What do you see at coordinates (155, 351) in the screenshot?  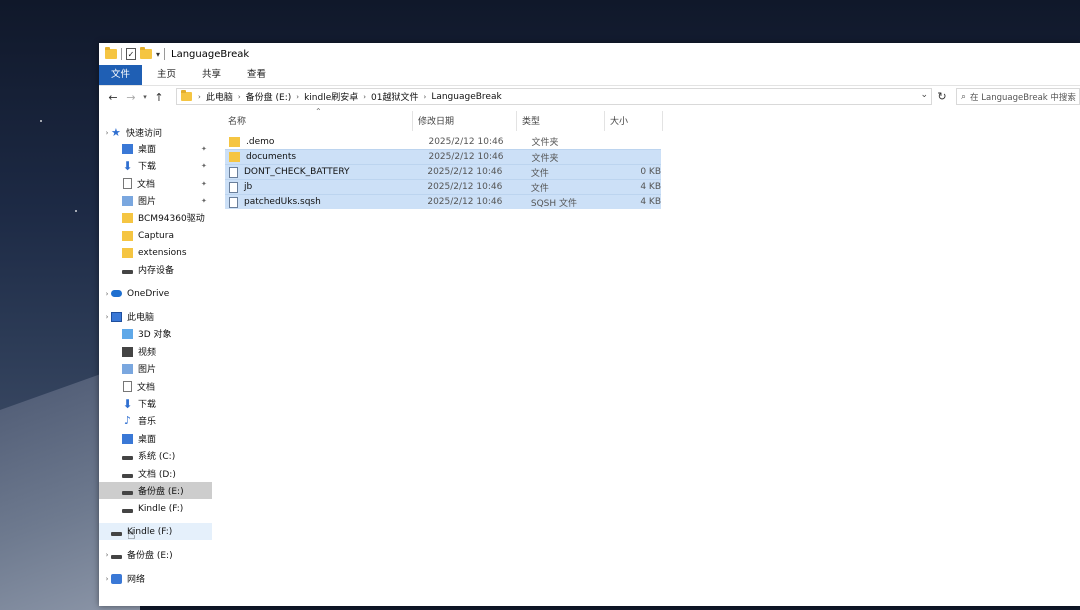 I see `sidebar-item-videos: 视频` at bounding box center [155, 351].